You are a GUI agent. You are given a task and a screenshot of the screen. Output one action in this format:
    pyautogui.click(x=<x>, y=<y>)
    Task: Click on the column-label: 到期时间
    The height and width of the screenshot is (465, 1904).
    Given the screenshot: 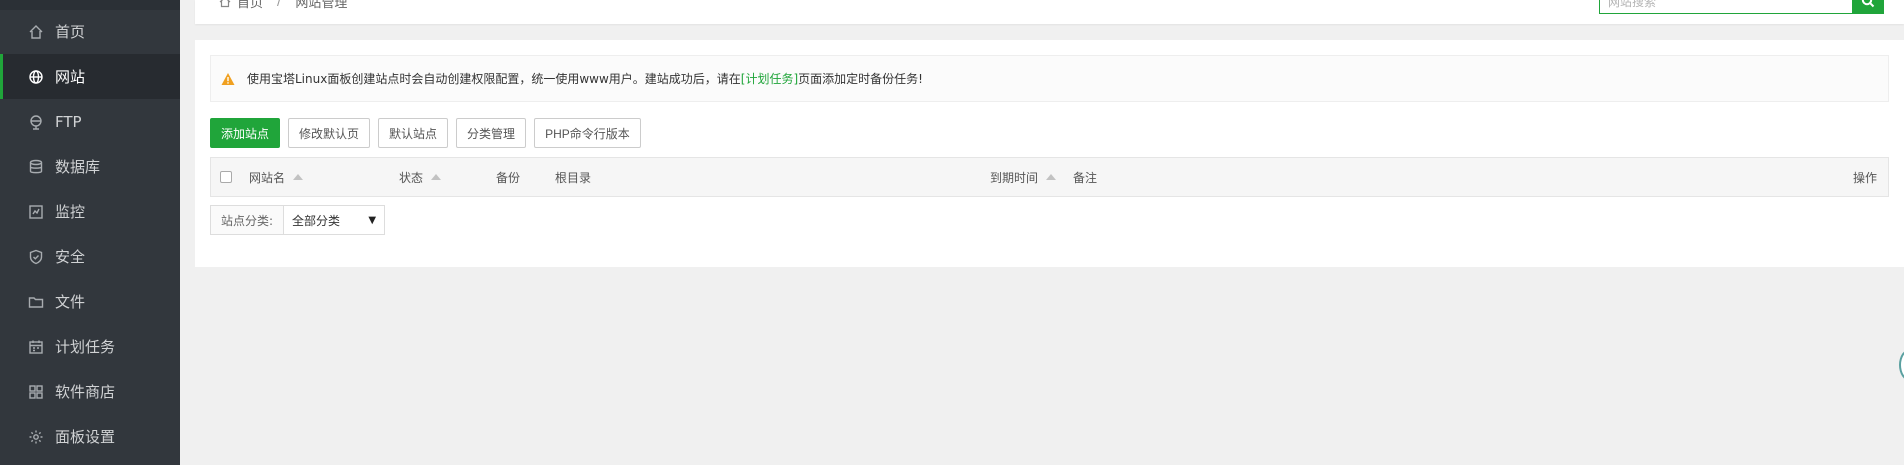 What is the action you would take?
    pyautogui.click(x=1014, y=177)
    